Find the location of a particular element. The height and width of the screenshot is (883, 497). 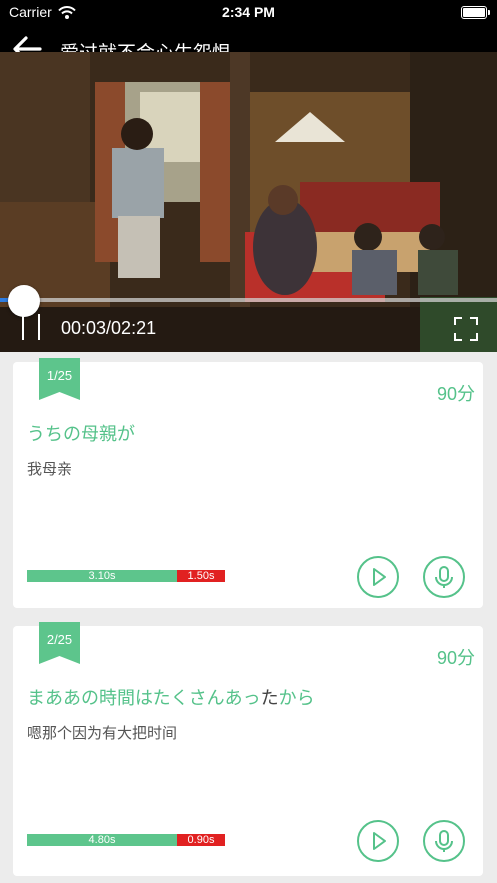

battery-icon is located at coordinates (475, 12).